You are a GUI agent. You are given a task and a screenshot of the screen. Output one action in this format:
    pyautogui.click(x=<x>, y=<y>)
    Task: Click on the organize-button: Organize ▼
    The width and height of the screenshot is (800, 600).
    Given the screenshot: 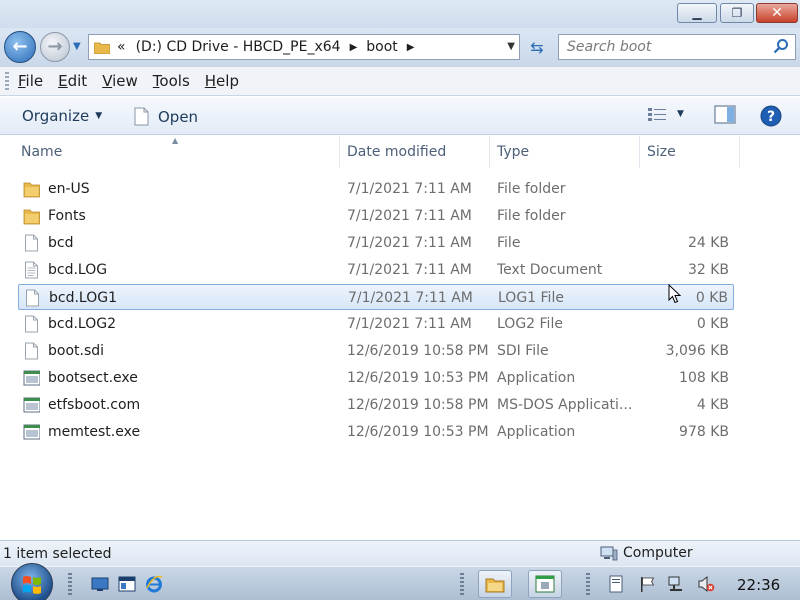 What is the action you would take?
    pyautogui.click(x=62, y=116)
    